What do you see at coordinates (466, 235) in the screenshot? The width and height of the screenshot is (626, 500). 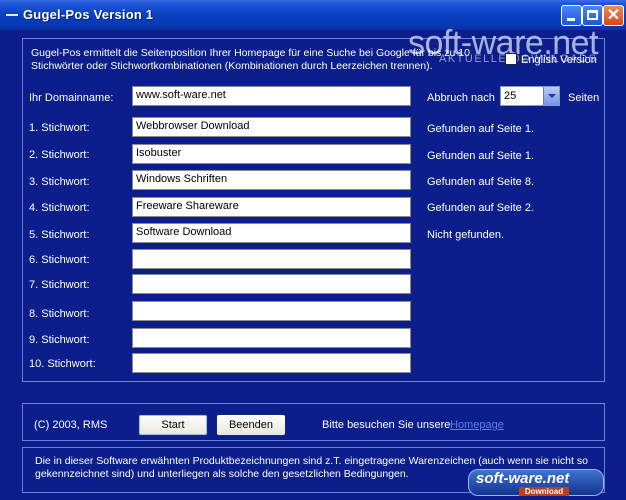 I see `keyword-result-5: Nicht gefunden.` at bounding box center [466, 235].